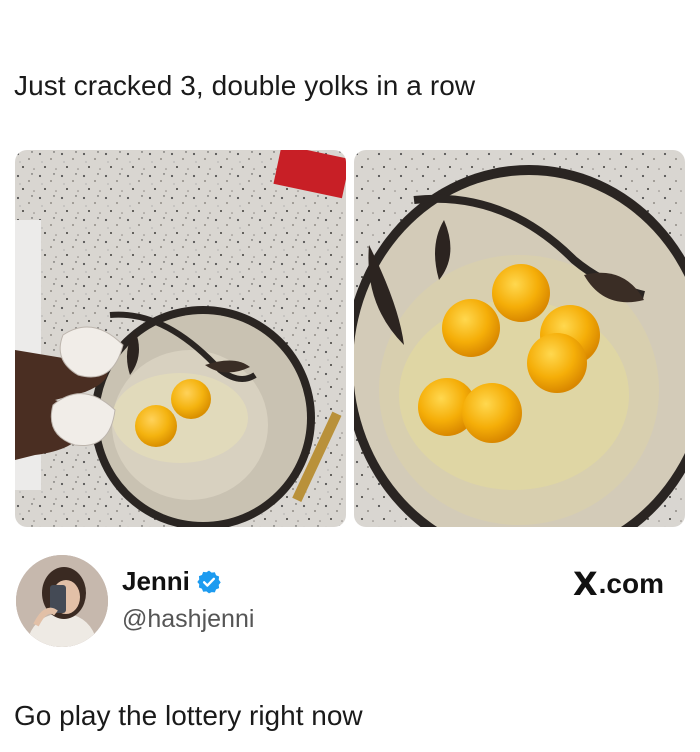 The height and width of the screenshot is (752, 700). I want to click on avatar-image, so click(62, 601).